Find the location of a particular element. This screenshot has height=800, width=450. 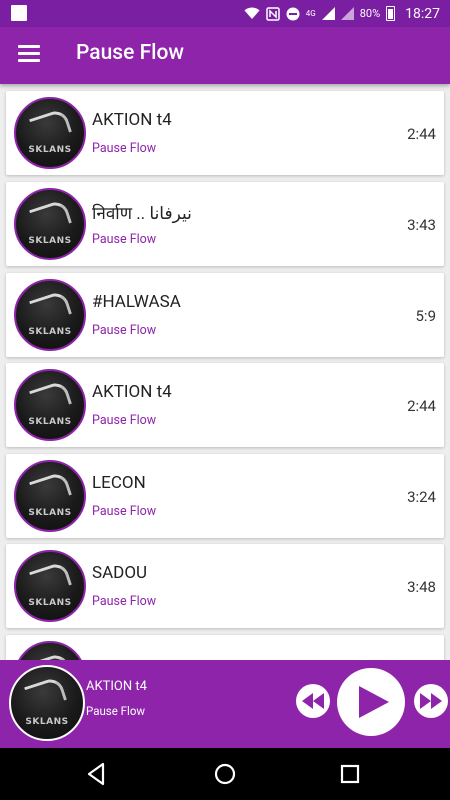

now-playing-title: AKTION t4 is located at coordinates (116, 686).